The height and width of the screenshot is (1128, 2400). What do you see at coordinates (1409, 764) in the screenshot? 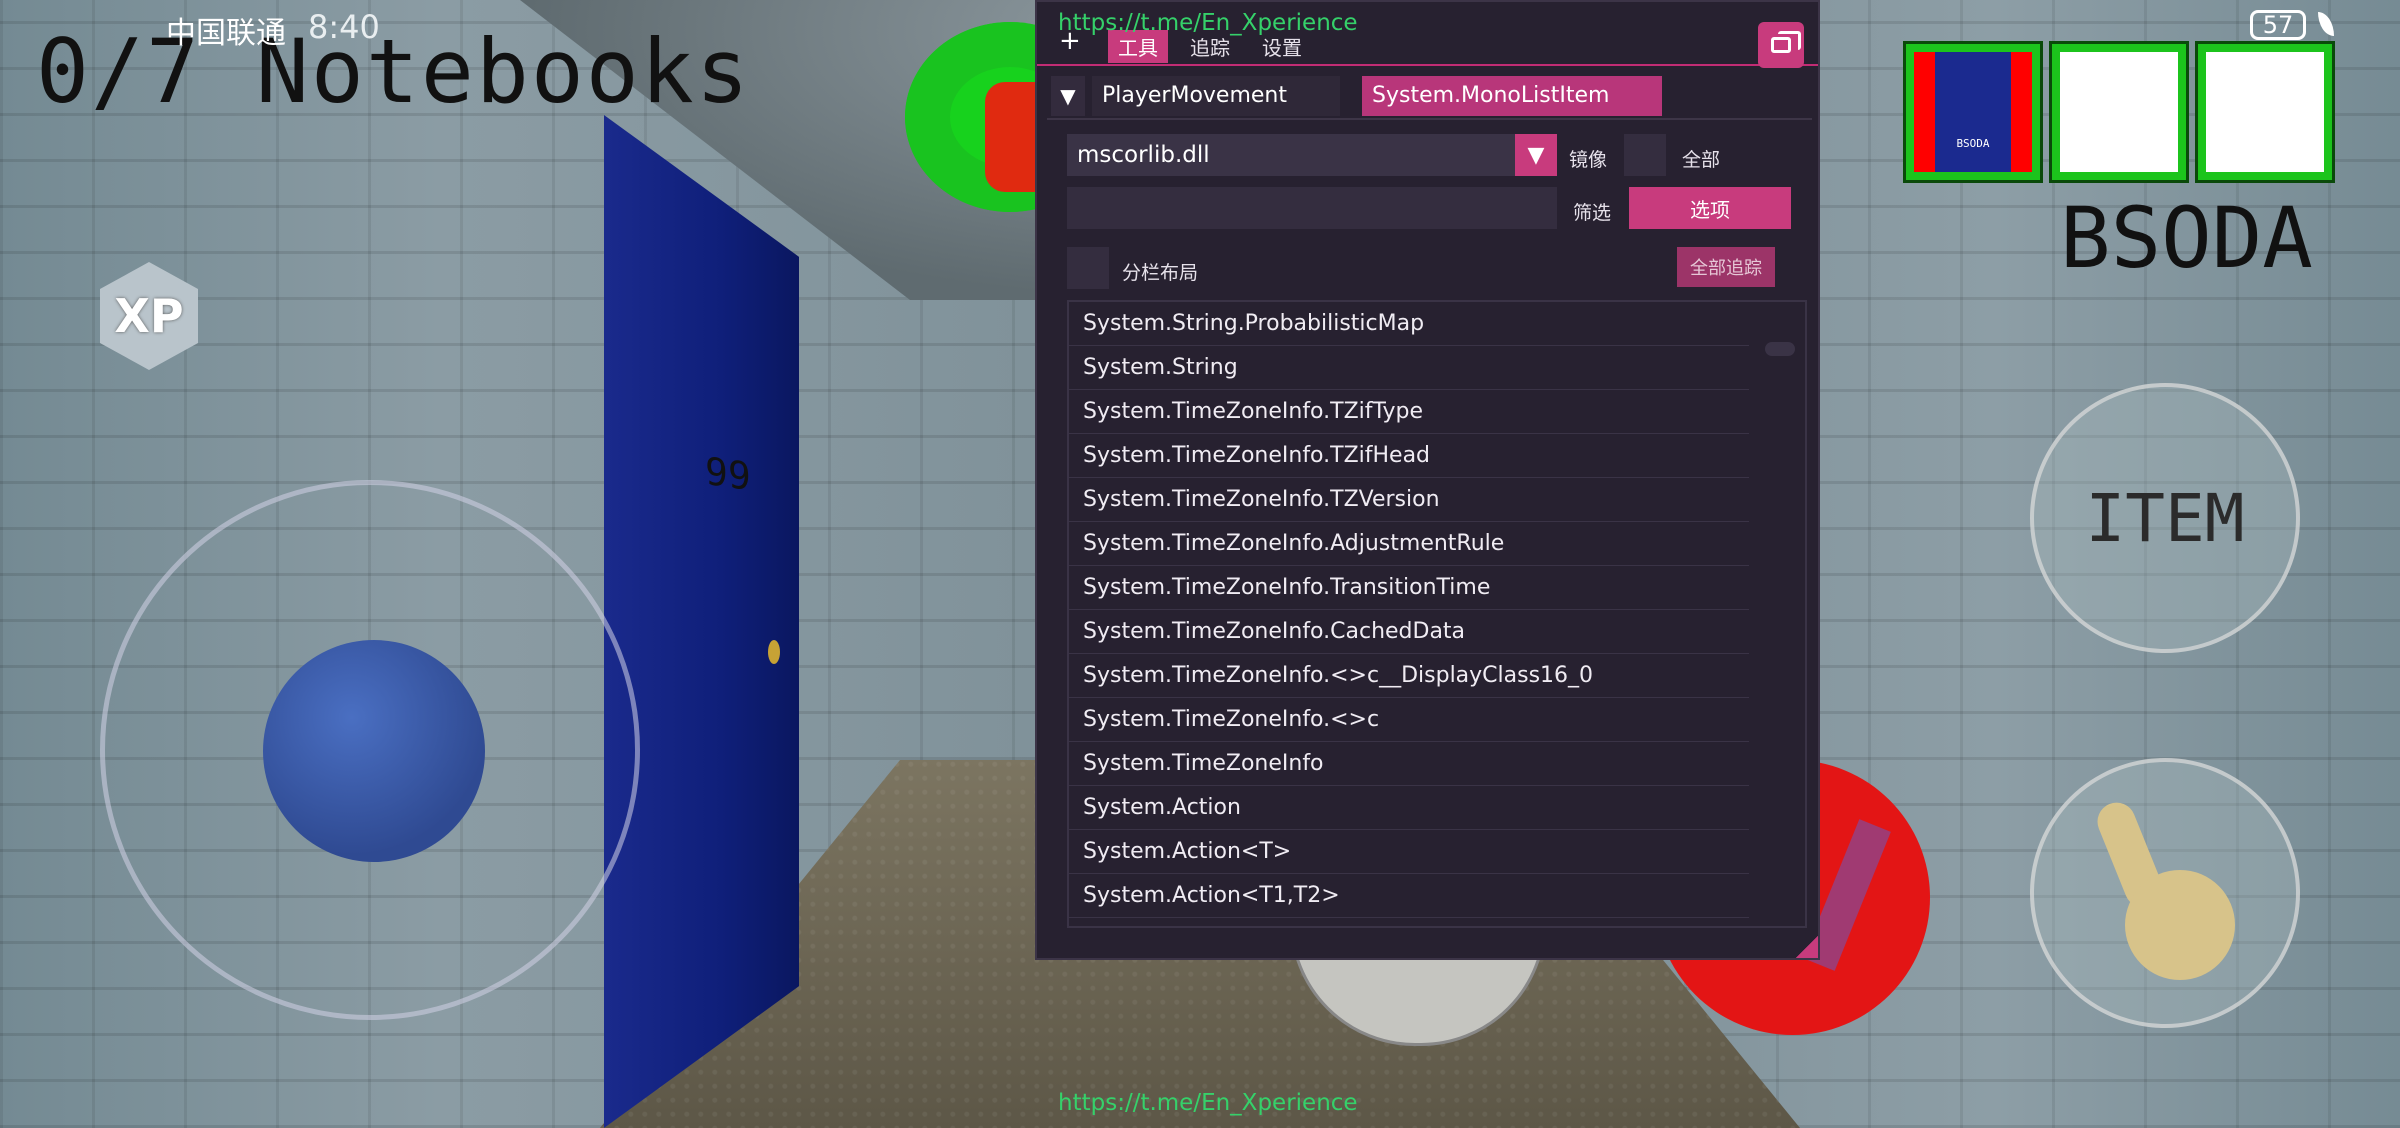
I see `list-item: System.TimeZoneInfo` at bounding box center [1409, 764].